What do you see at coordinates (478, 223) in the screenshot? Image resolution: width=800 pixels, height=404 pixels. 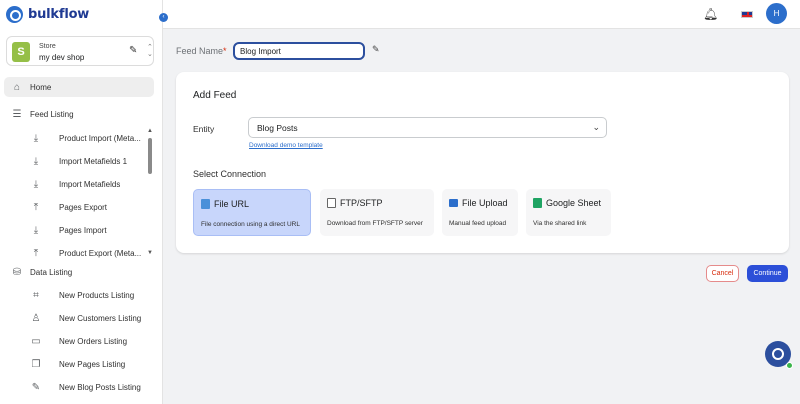 I see `connection-desc: Manual feed upload` at bounding box center [478, 223].